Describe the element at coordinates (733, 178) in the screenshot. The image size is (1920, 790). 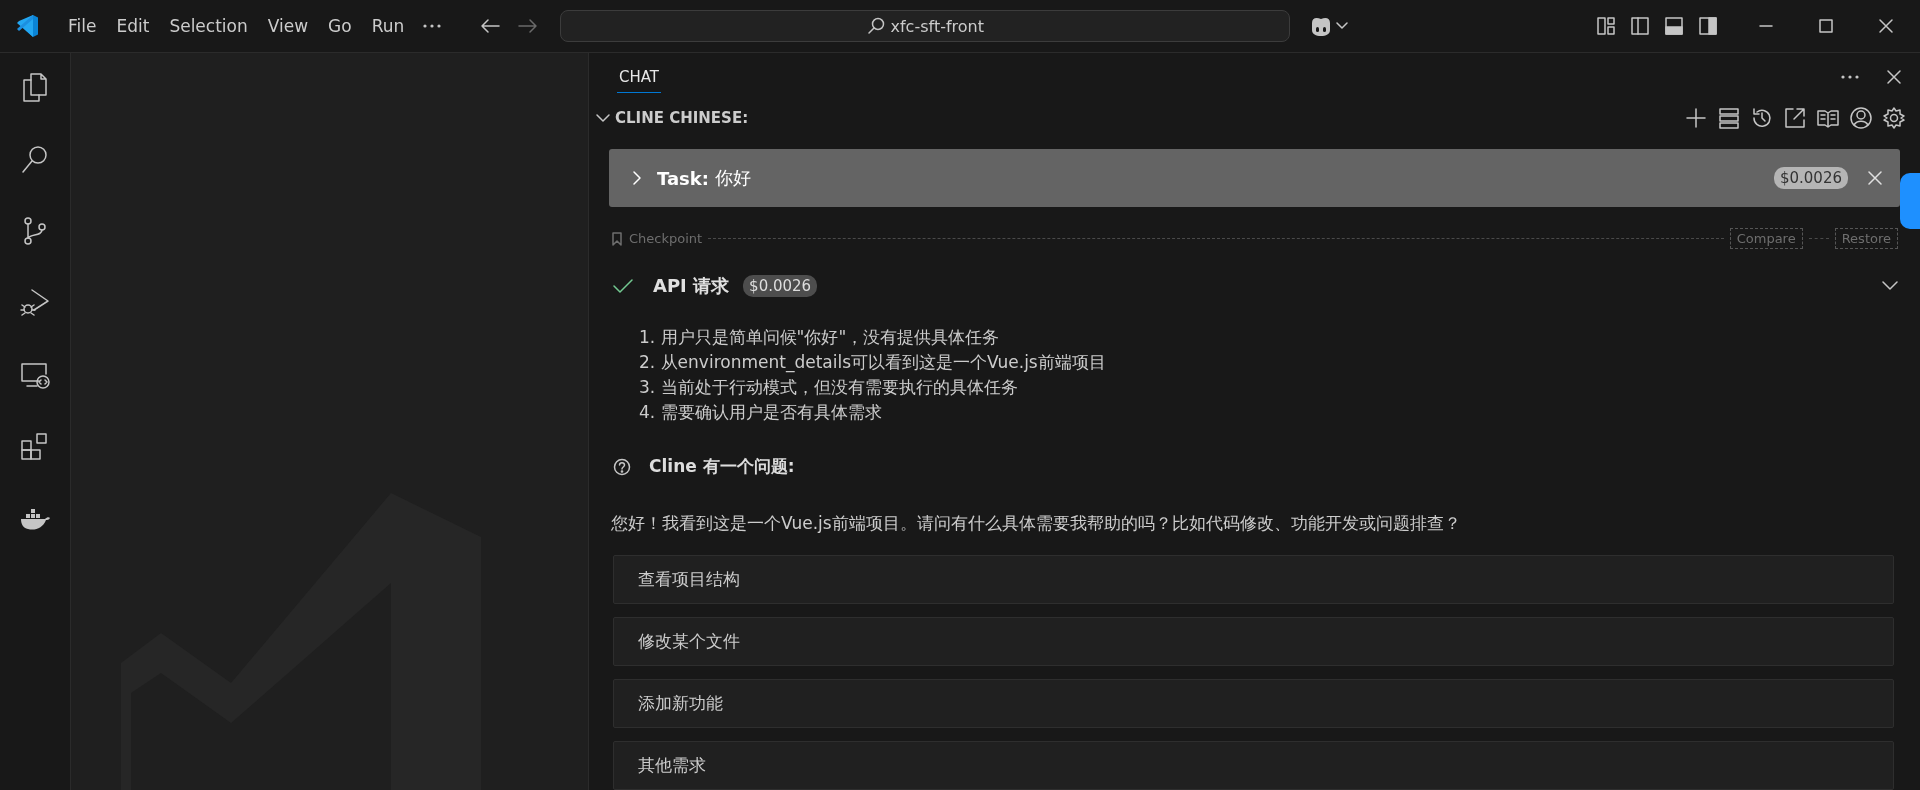
I see `task-title: 你好` at that location.